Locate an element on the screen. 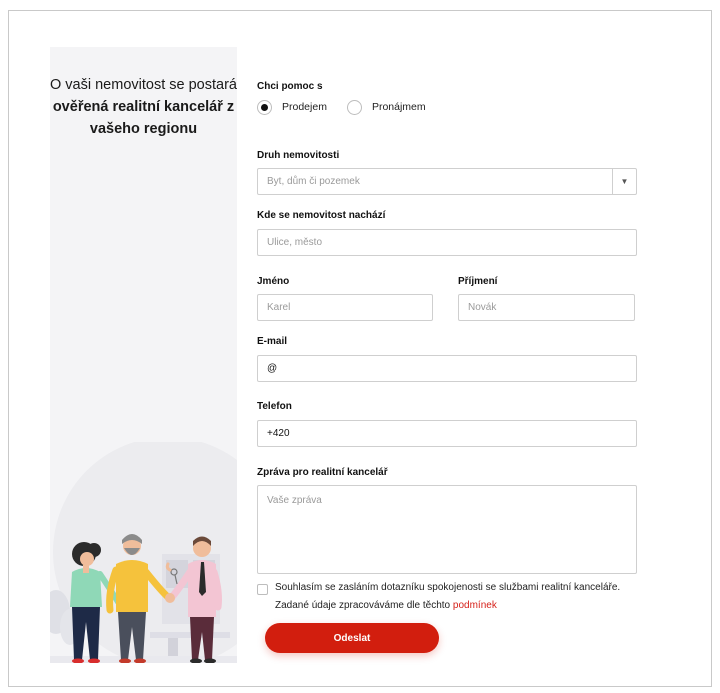 The height and width of the screenshot is (693, 720). handshake-illustration is located at coordinates (143, 552).